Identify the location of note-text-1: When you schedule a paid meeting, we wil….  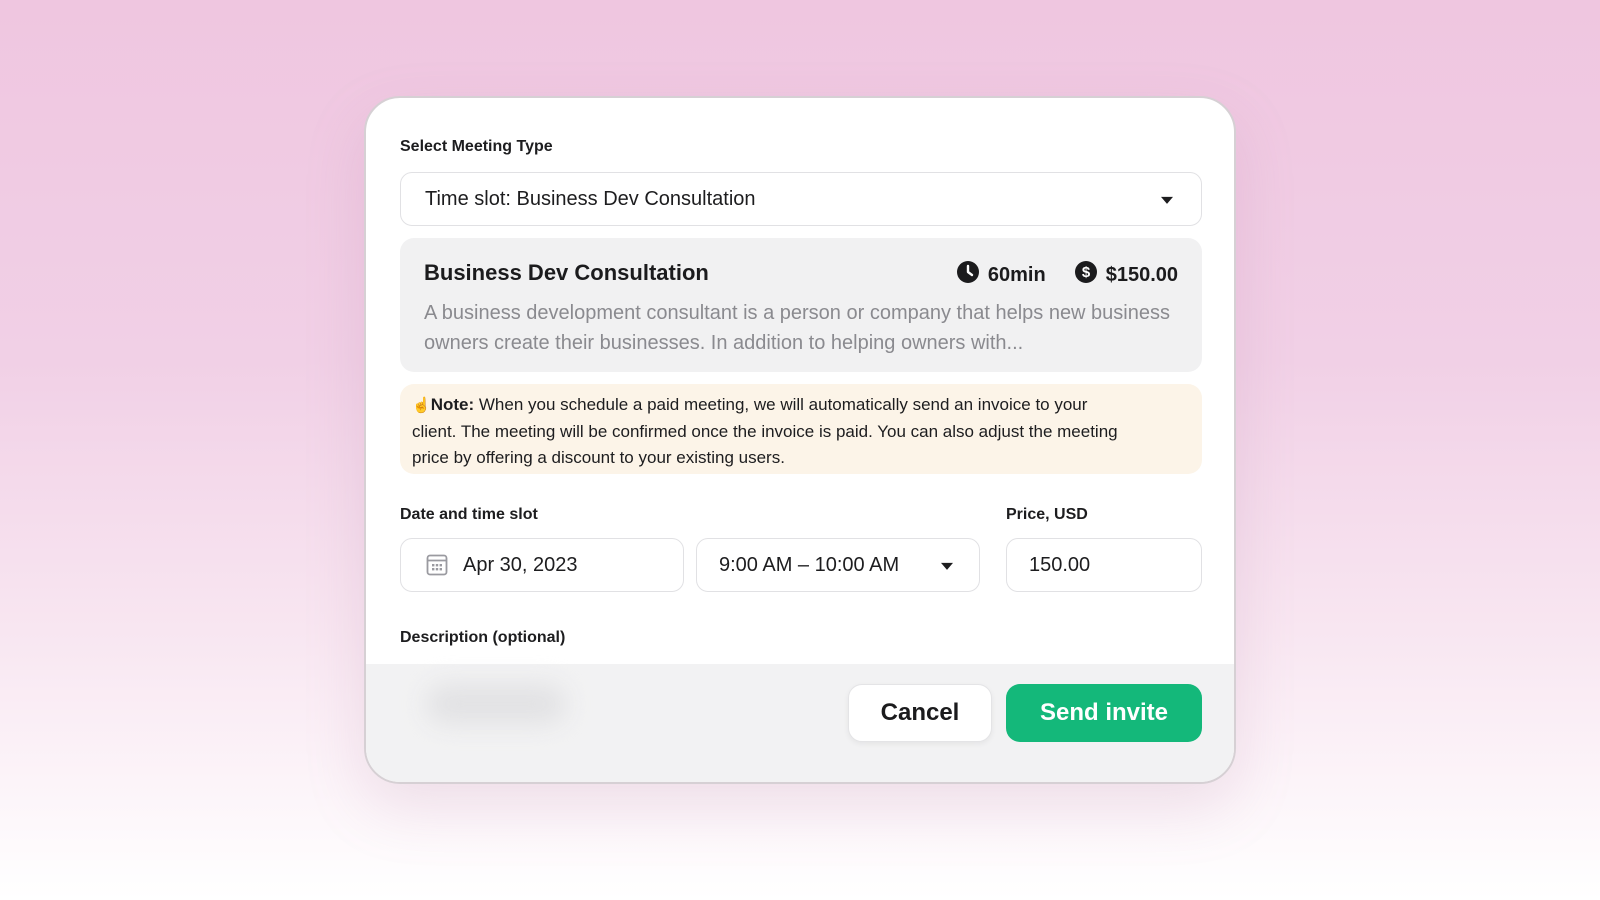
(781, 404).